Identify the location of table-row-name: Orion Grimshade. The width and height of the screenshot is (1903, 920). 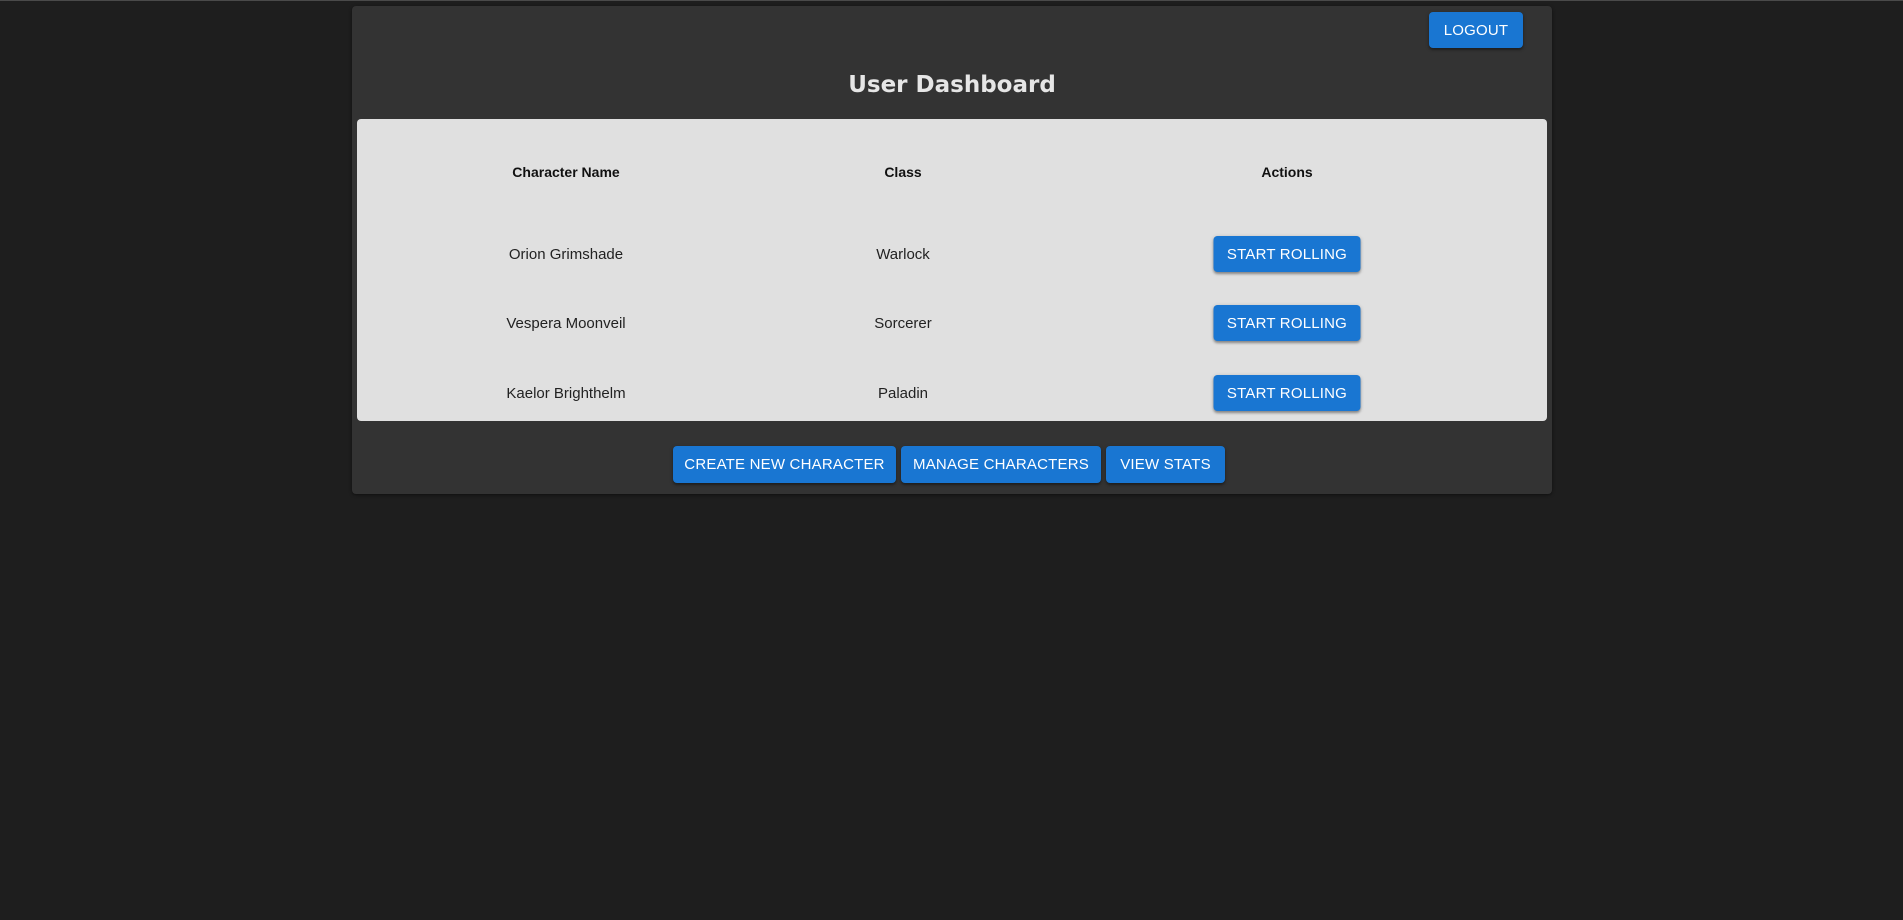
(566, 254).